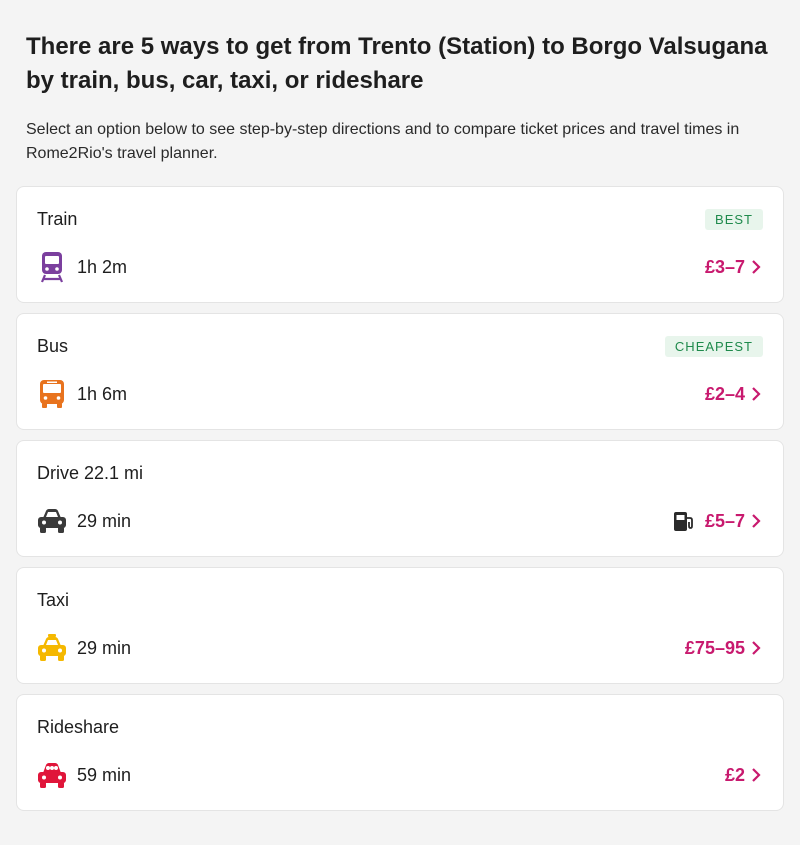 The image size is (800, 845). Describe the element at coordinates (400, 371) in the screenshot. I see `option-card-bus: Bus CHEAPEST 1h 6m £2–4` at that location.